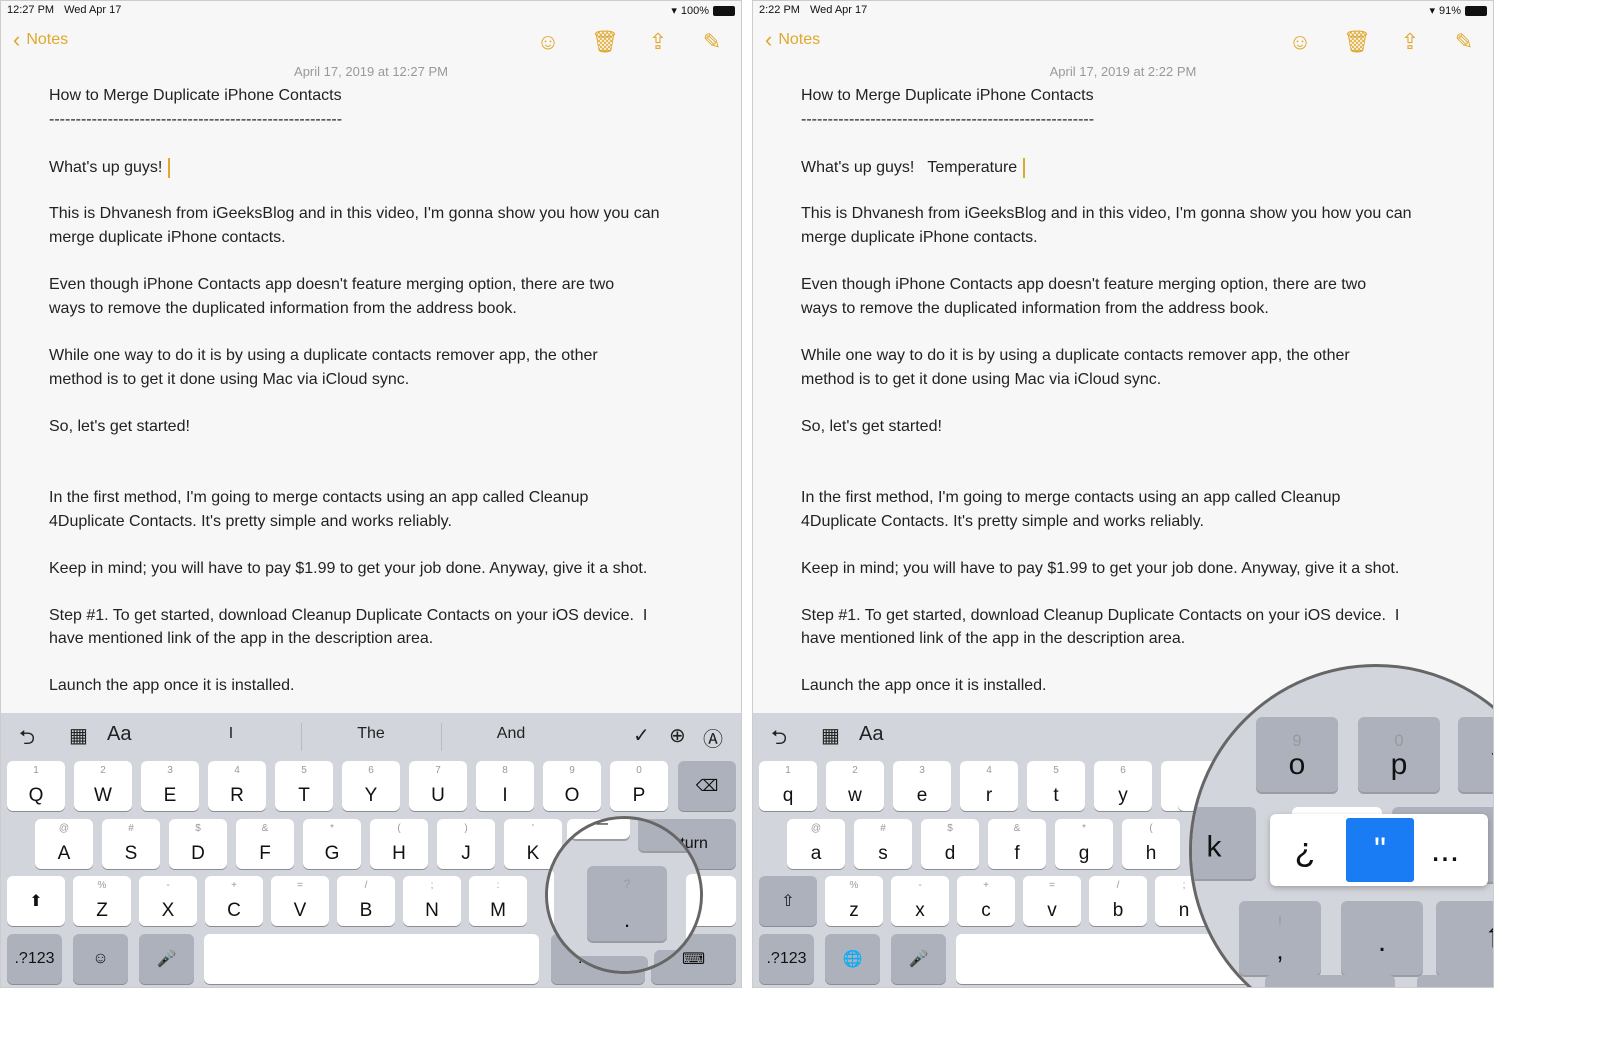  What do you see at coordinates (300, 901) in the screenshot?
I see `key-V: = V` at bounding box center [300, 901].